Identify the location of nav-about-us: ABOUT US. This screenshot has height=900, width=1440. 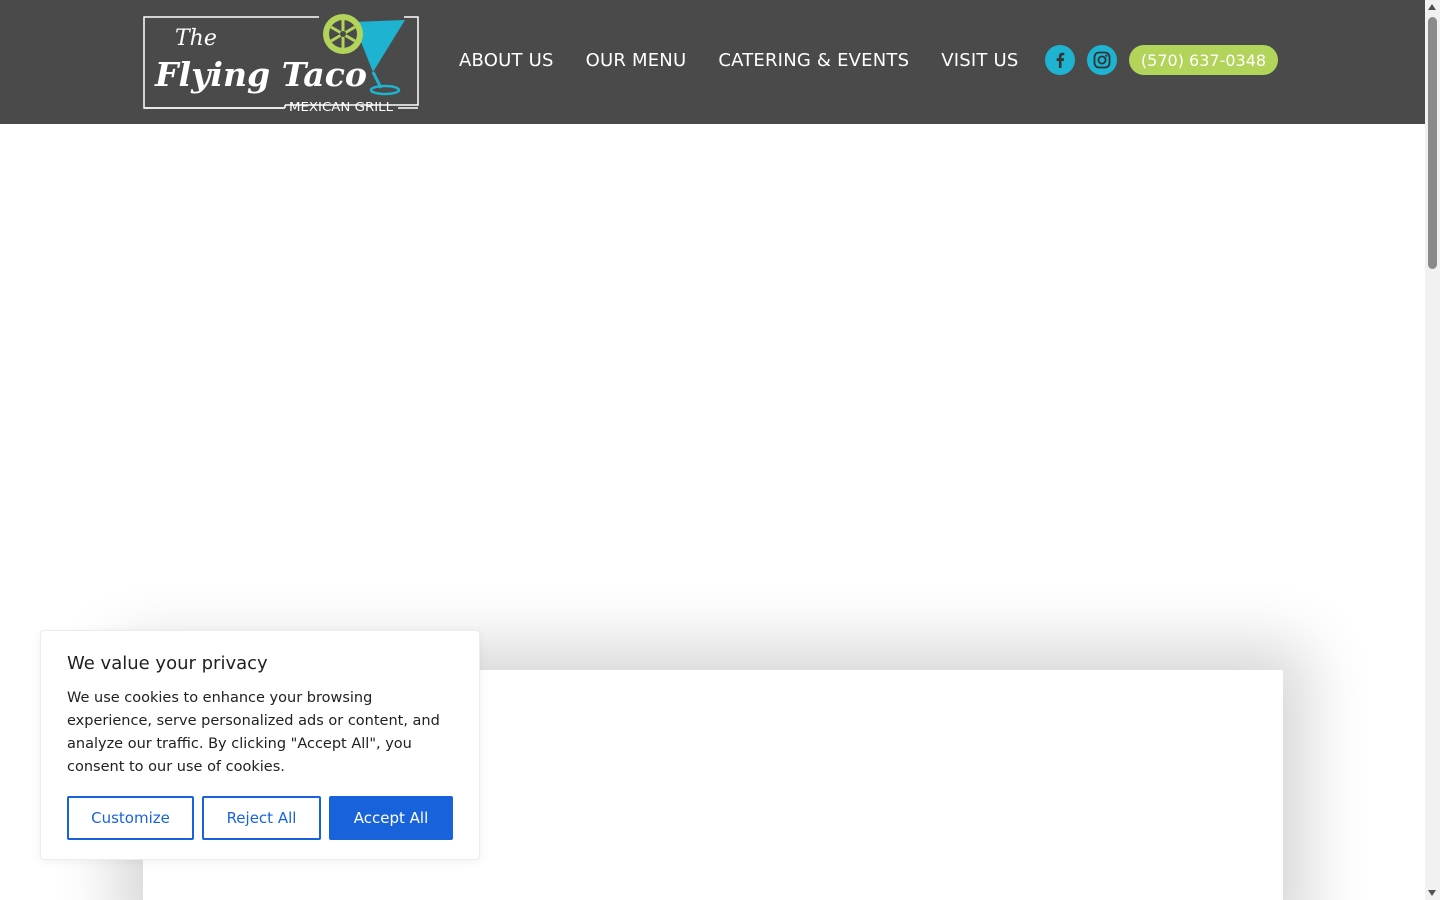
(506, 60).